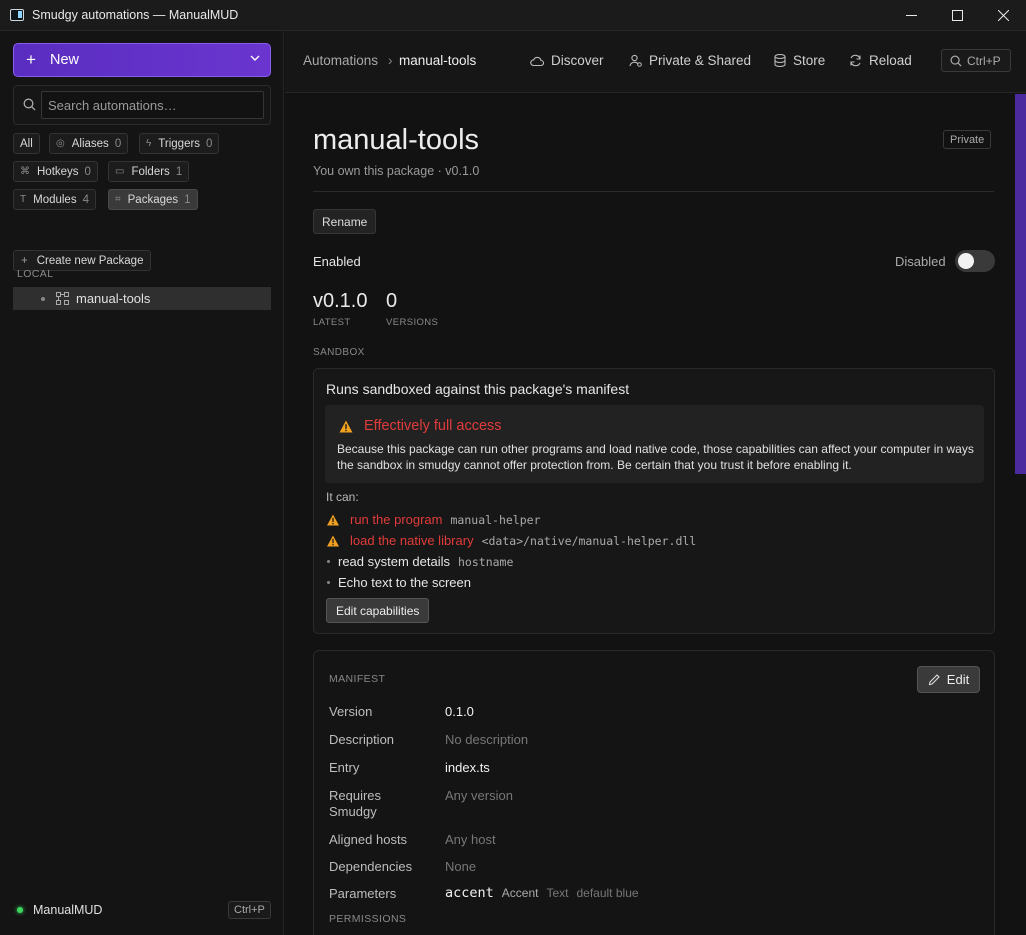  I want to click on toggle-knob, so click(966, 261).